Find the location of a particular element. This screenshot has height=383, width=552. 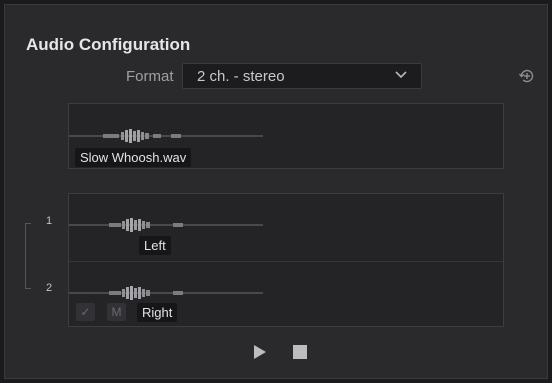

format-label: Format is located at coordinates (150, 76).